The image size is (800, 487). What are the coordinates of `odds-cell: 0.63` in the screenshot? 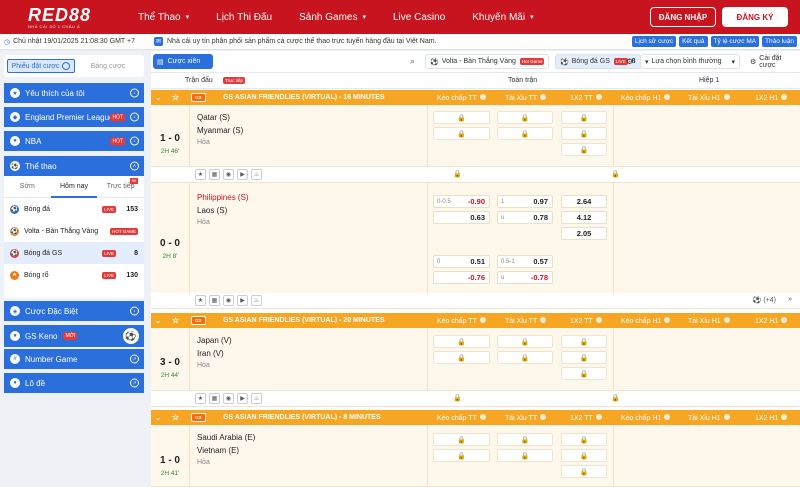 It's located at (461, 217).